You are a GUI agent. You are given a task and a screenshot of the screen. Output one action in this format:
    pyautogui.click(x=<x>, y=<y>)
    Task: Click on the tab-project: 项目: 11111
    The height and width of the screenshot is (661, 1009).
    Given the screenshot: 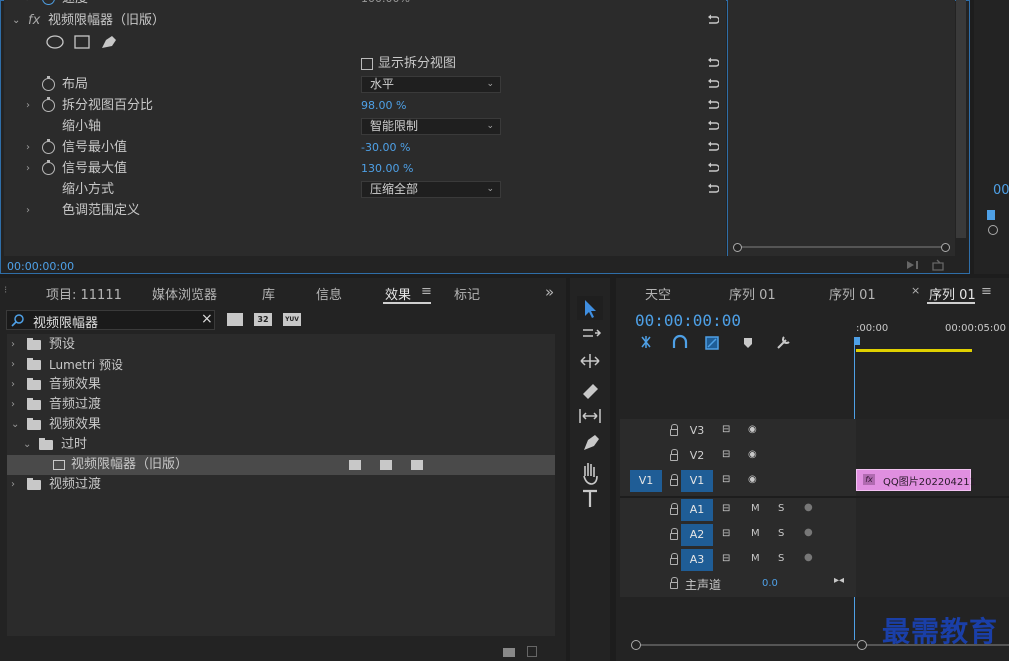 What is the action you would take?
    pyautogui.click(x=84, y=293)
    